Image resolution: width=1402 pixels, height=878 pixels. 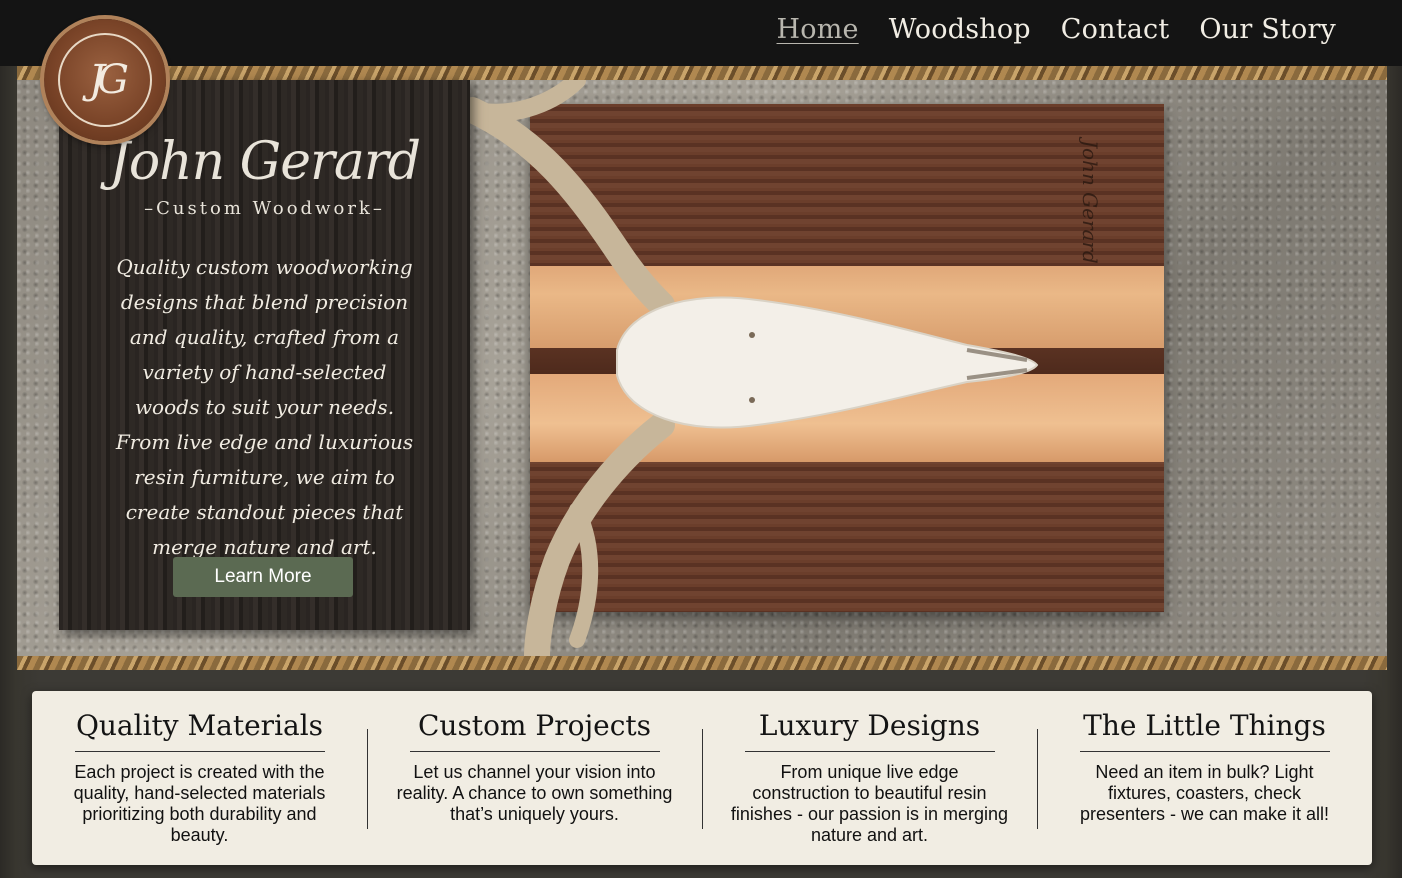 What do you see at coordinates (1057, 29) in the screenshot?
I see `main-nav: Home Woodshop Contact Our Story` at bounding box center [1057, 29].